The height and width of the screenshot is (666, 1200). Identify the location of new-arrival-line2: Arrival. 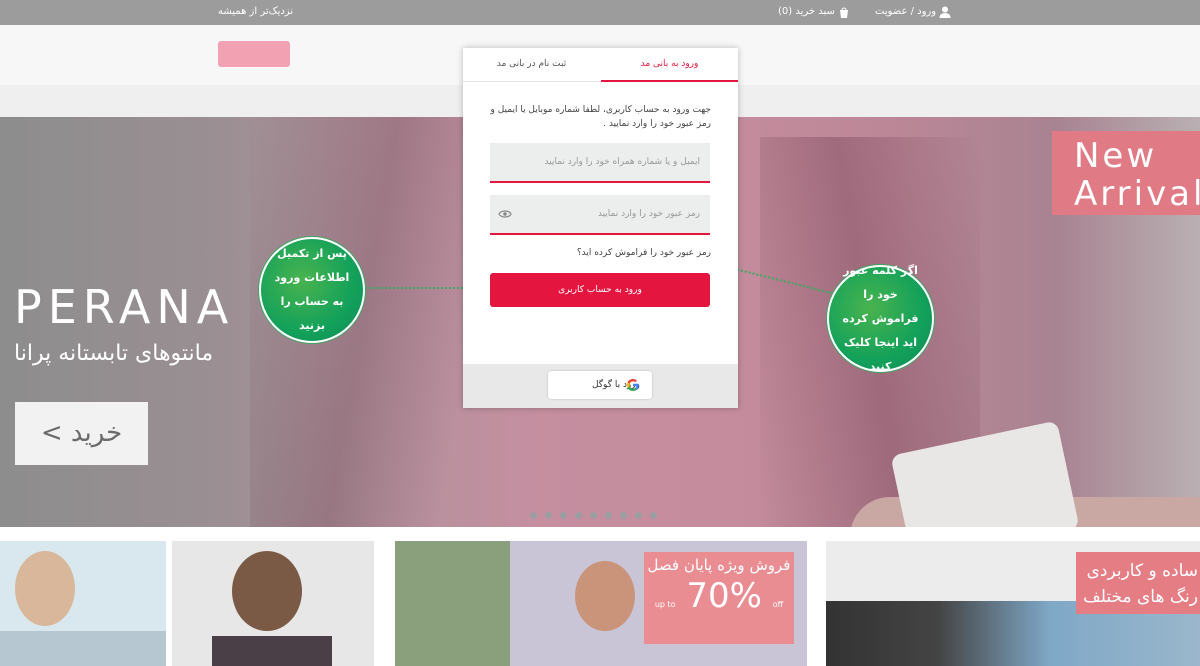
(1137, 194).